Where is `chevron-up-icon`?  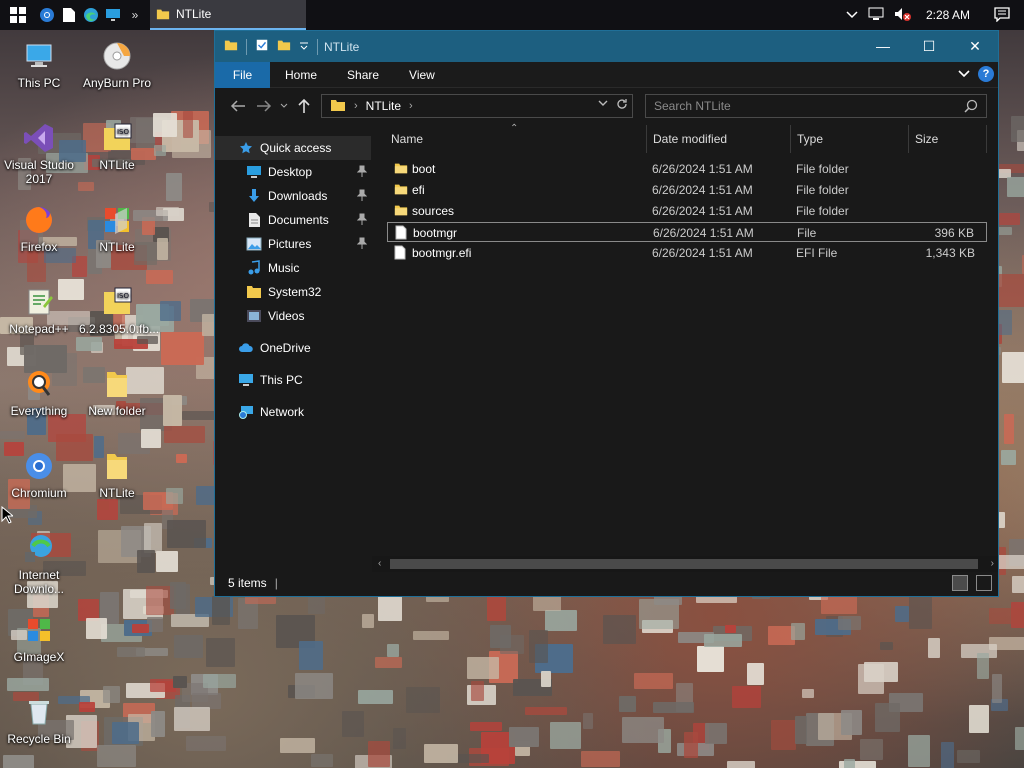
chevron-up-icon is located at coordinates (852, 15).